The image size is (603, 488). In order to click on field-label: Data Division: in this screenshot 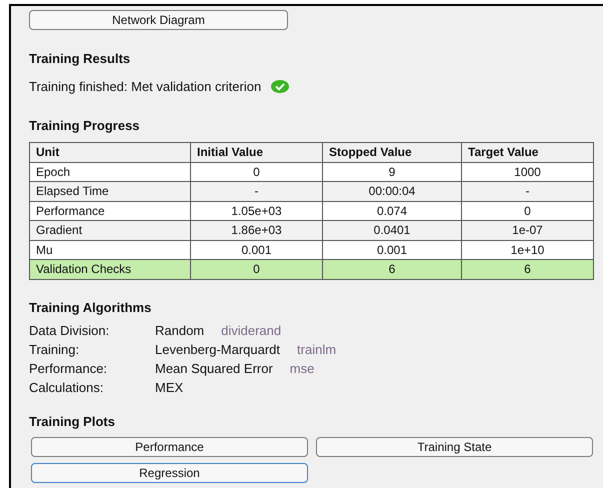, I will do `click(69, 331)`.